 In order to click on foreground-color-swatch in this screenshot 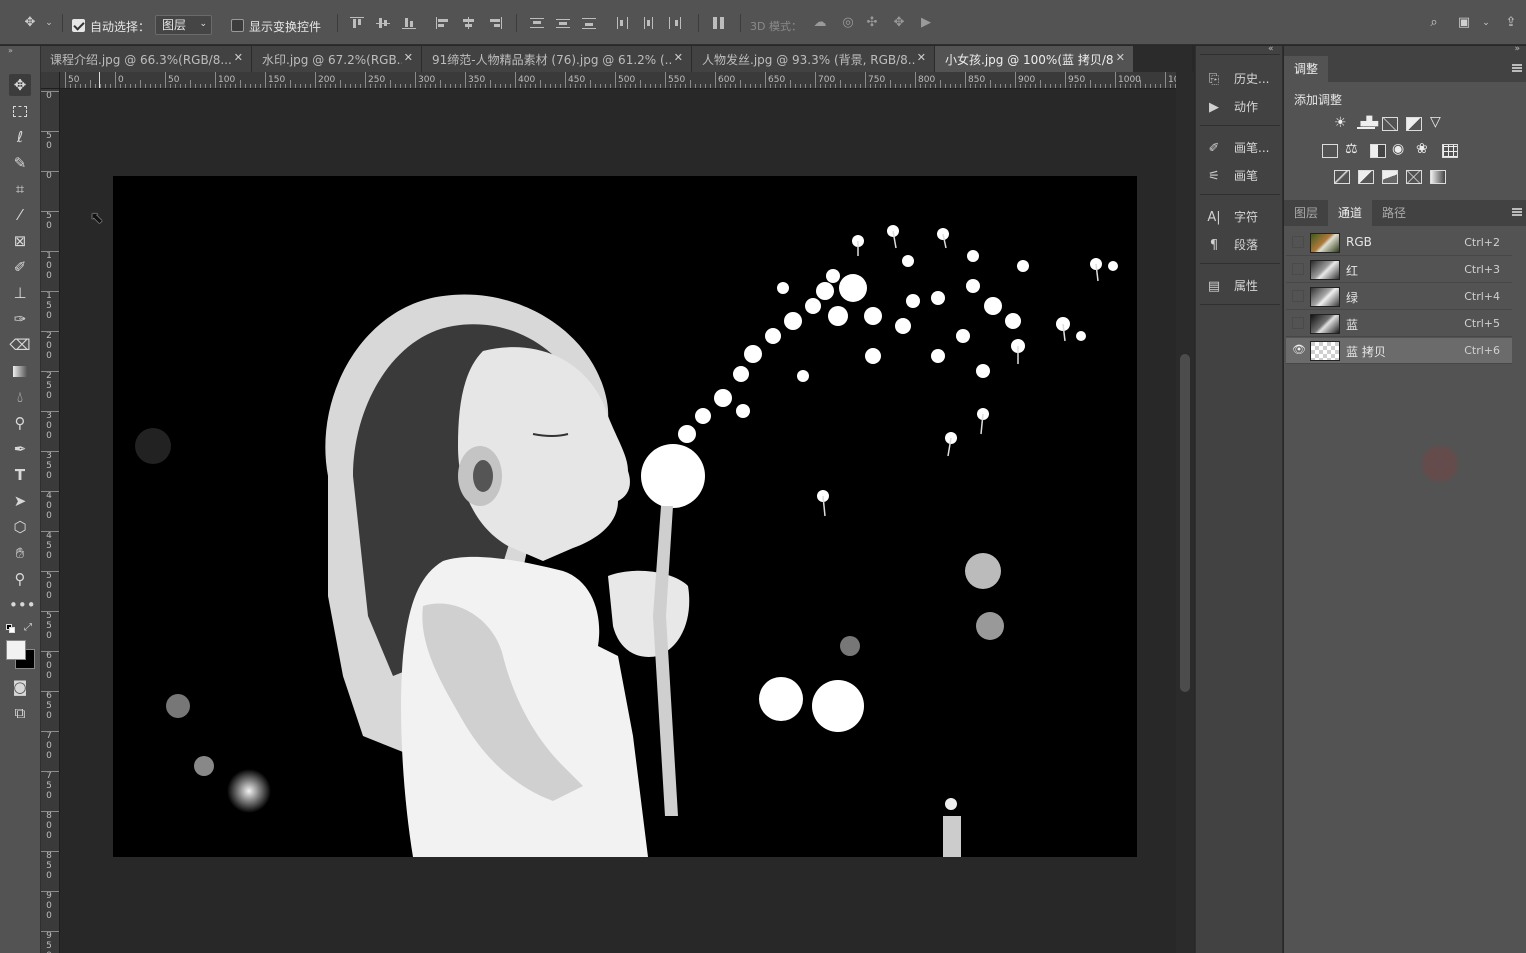, I will do `click(16, 650)`.